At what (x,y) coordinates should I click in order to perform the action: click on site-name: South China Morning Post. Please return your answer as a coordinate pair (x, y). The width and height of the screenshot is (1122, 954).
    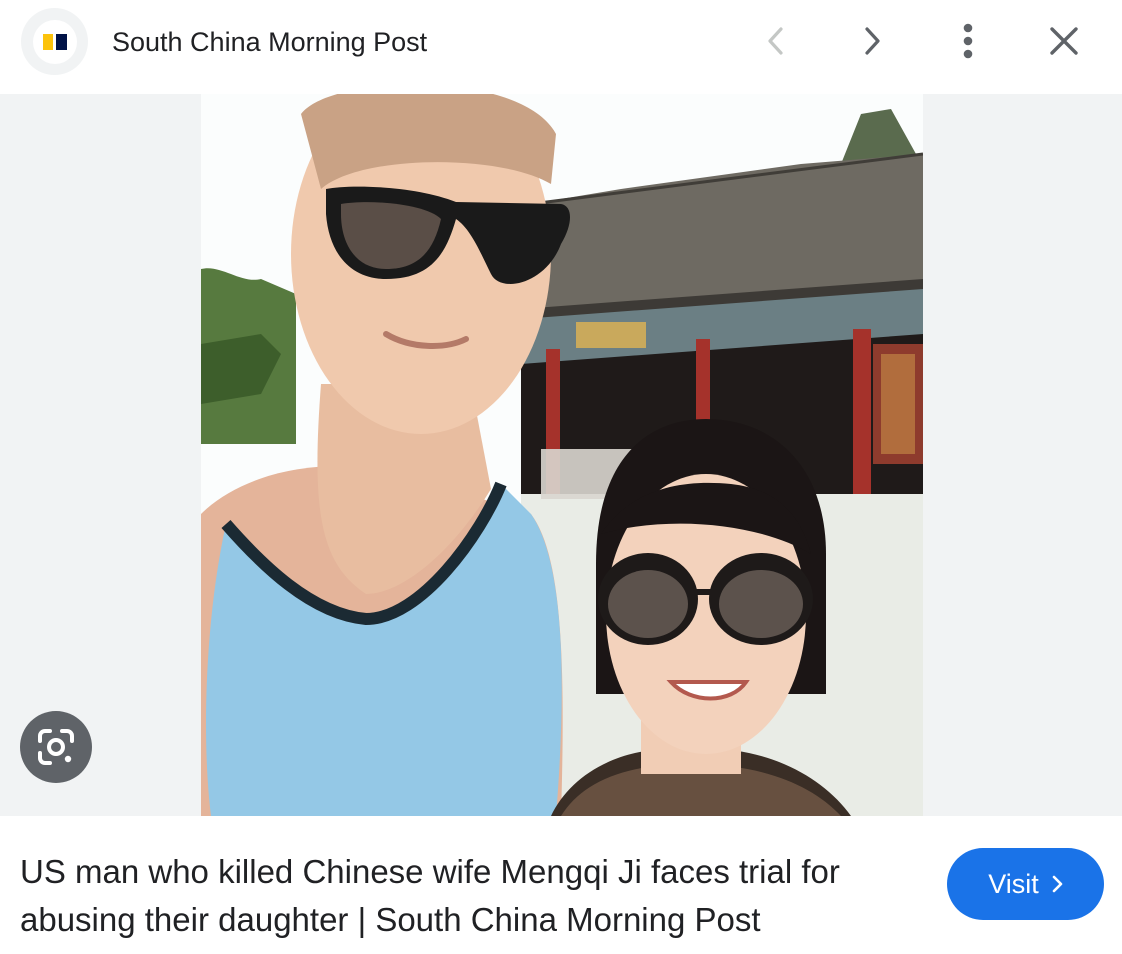
    Looking at the image, I should click on (269, 42).